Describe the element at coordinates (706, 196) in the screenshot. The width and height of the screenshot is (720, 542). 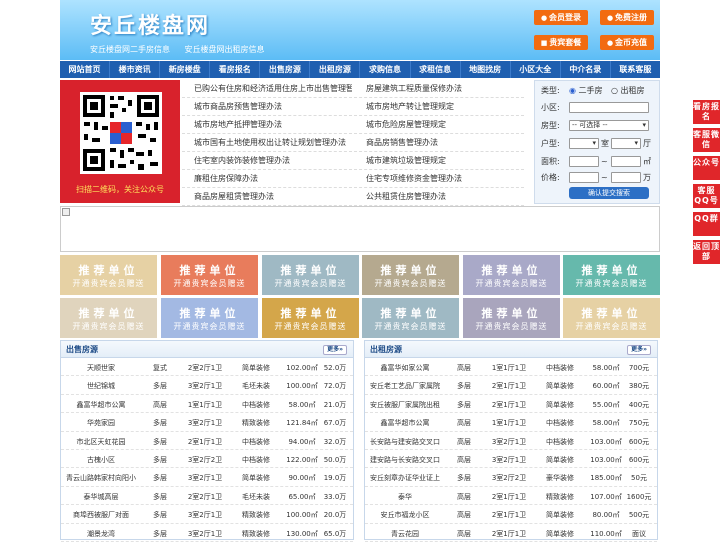
I see `side-qq-button: 客服QQ号` at that location.